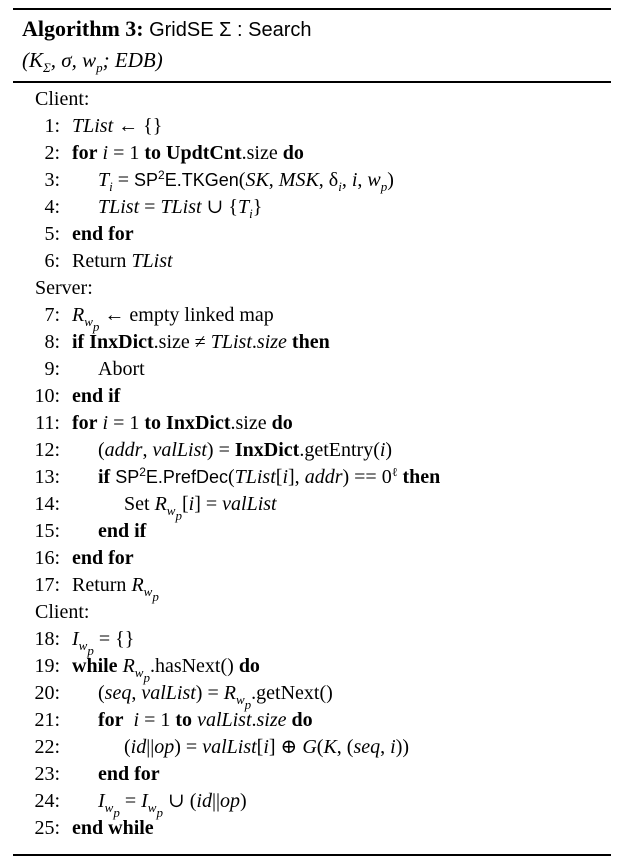  What do you see at coordinates (188, 153) in the screenshot?
I see `line-code: for i = 1 to UpdtCnt.size do` at bounding box center [188, 153].